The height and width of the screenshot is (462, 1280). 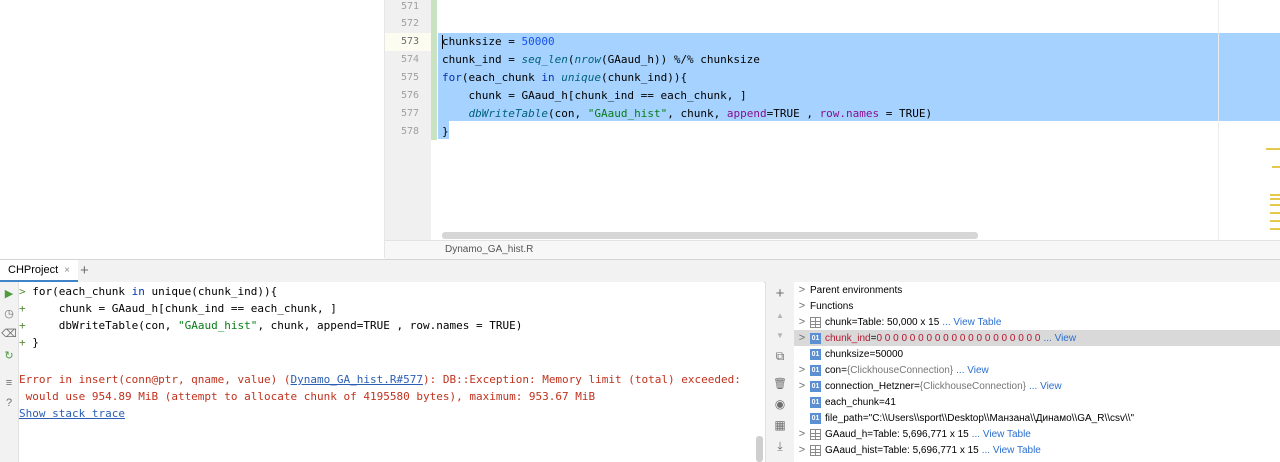 What do you see at coordinates (1037, 306) in the screenshot?
I see `var-row-functions: > Functions` at bounding box center [1037, 306].